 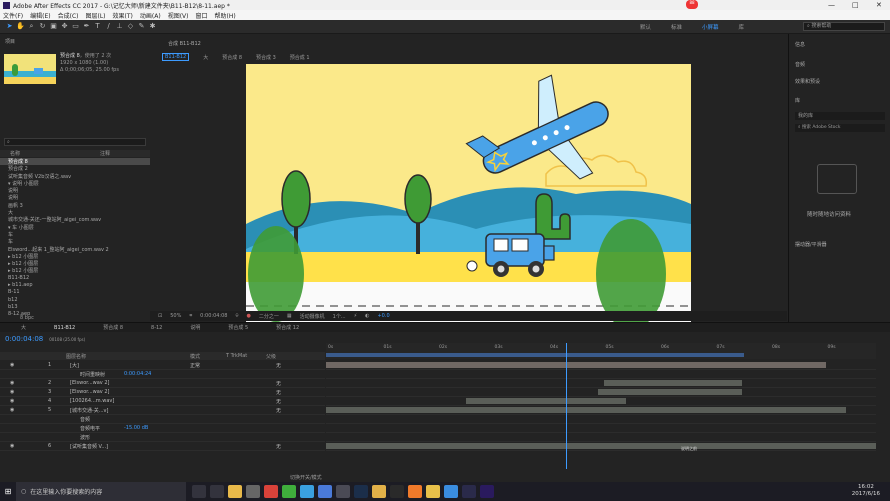 I want to click on library-select: 我的库, so click(x=840, y=116).